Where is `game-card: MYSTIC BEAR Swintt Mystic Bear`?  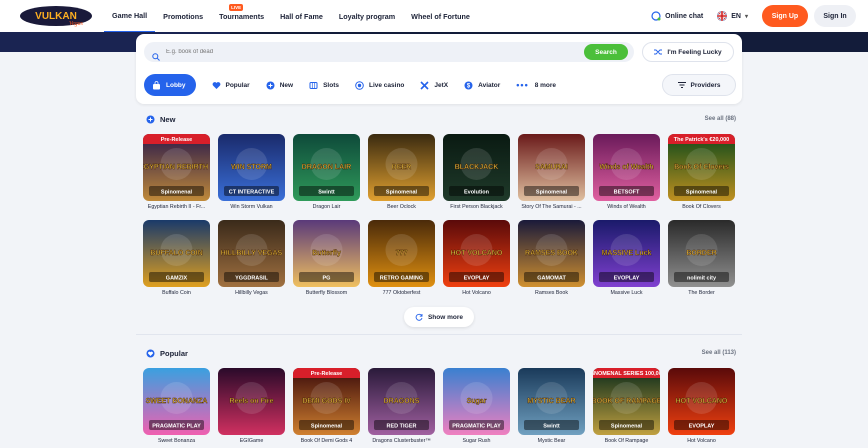
game-card: MYSTIC BEAR Swintt Mystic Bear is located at coordinates (551, 406).